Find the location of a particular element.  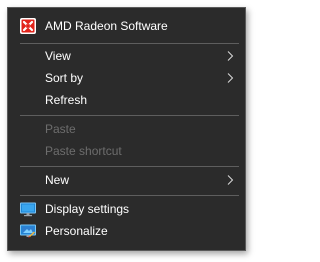

menu-item-label: AMD Radeon Software is located at coordinates (106, 26).